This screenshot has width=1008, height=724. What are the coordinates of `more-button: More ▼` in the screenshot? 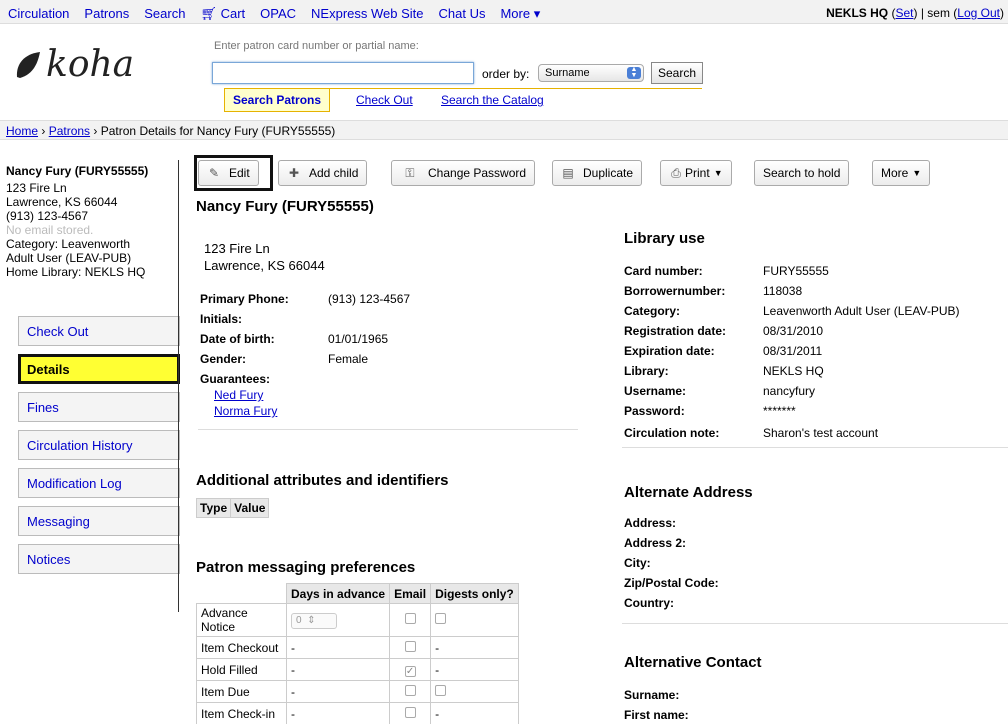 It's located at (901, 173).